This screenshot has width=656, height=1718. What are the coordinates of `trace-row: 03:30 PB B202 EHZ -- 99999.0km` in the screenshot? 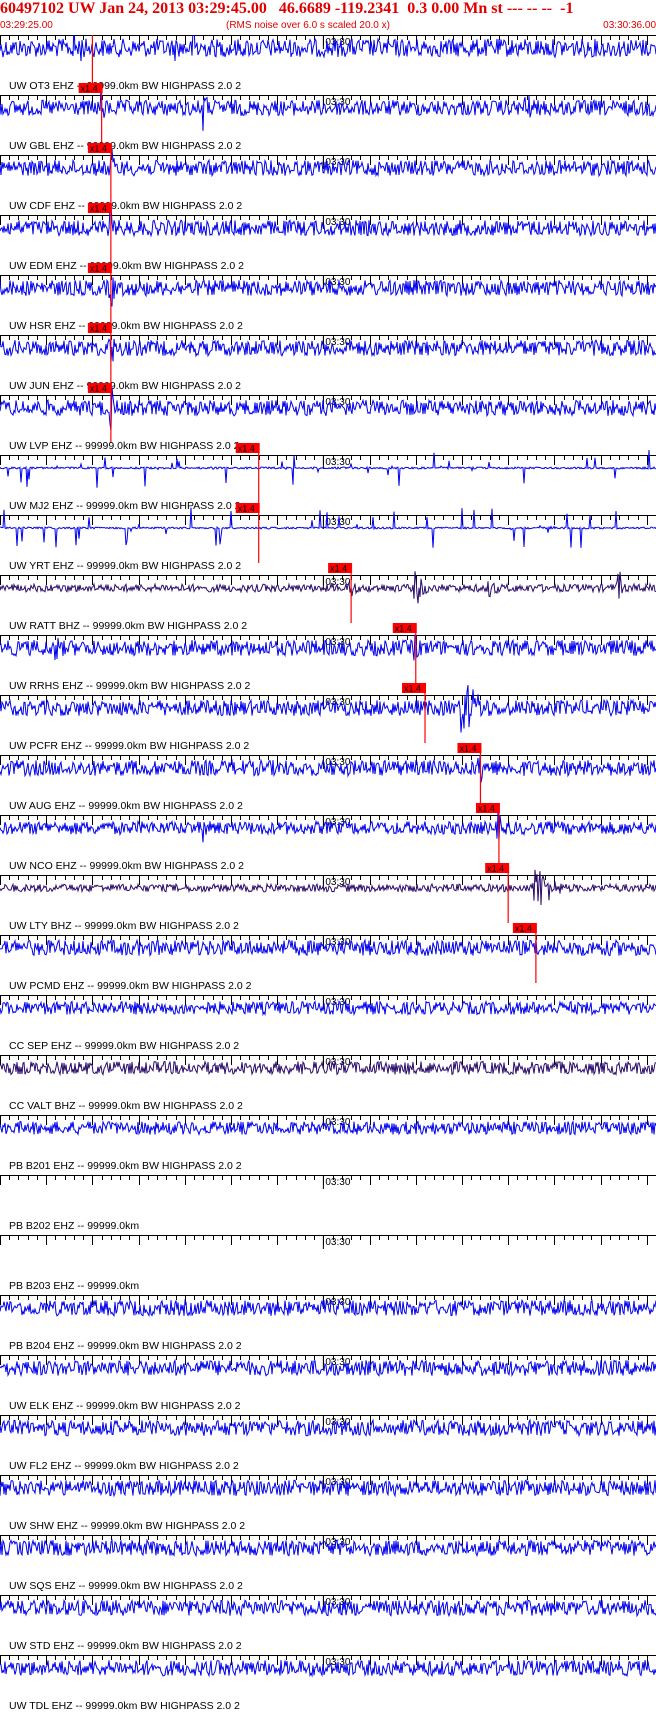 It's located at (328, 1203).